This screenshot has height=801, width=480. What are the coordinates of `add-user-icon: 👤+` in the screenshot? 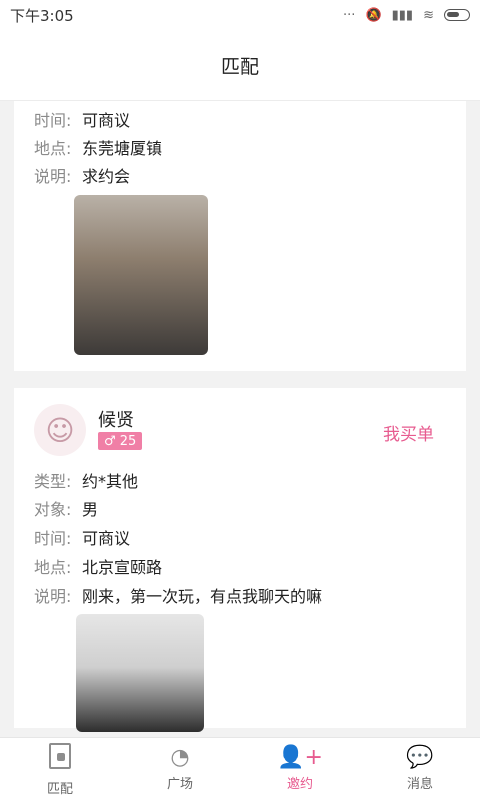 It's located at (300, 757).